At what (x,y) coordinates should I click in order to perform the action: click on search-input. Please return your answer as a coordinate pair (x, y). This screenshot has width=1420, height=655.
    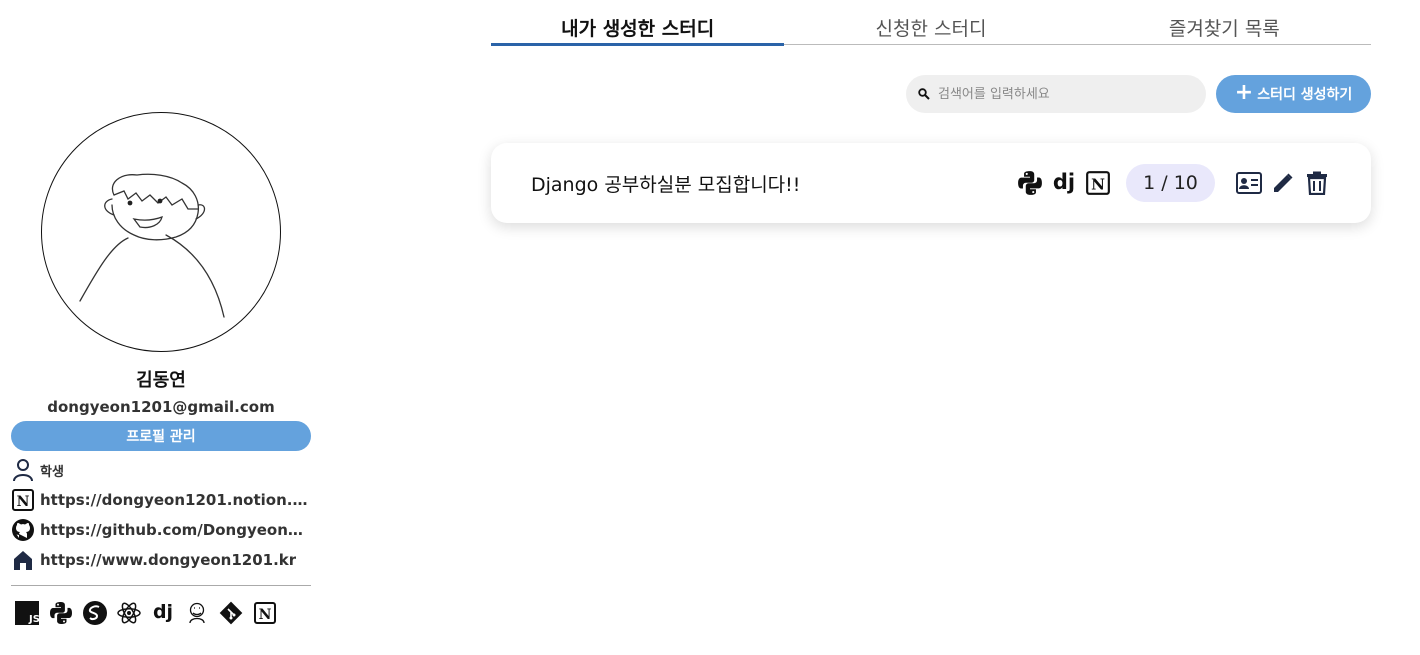
    Looking at the image, I should click on (1058, 94).